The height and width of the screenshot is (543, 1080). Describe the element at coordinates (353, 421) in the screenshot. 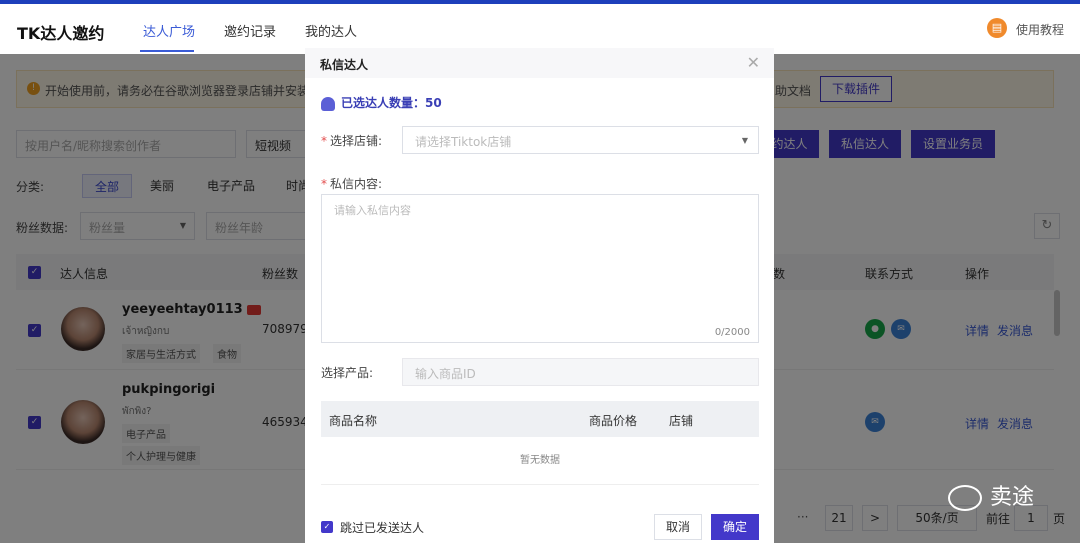

I see `col-product-name: 商品名称` at that location.